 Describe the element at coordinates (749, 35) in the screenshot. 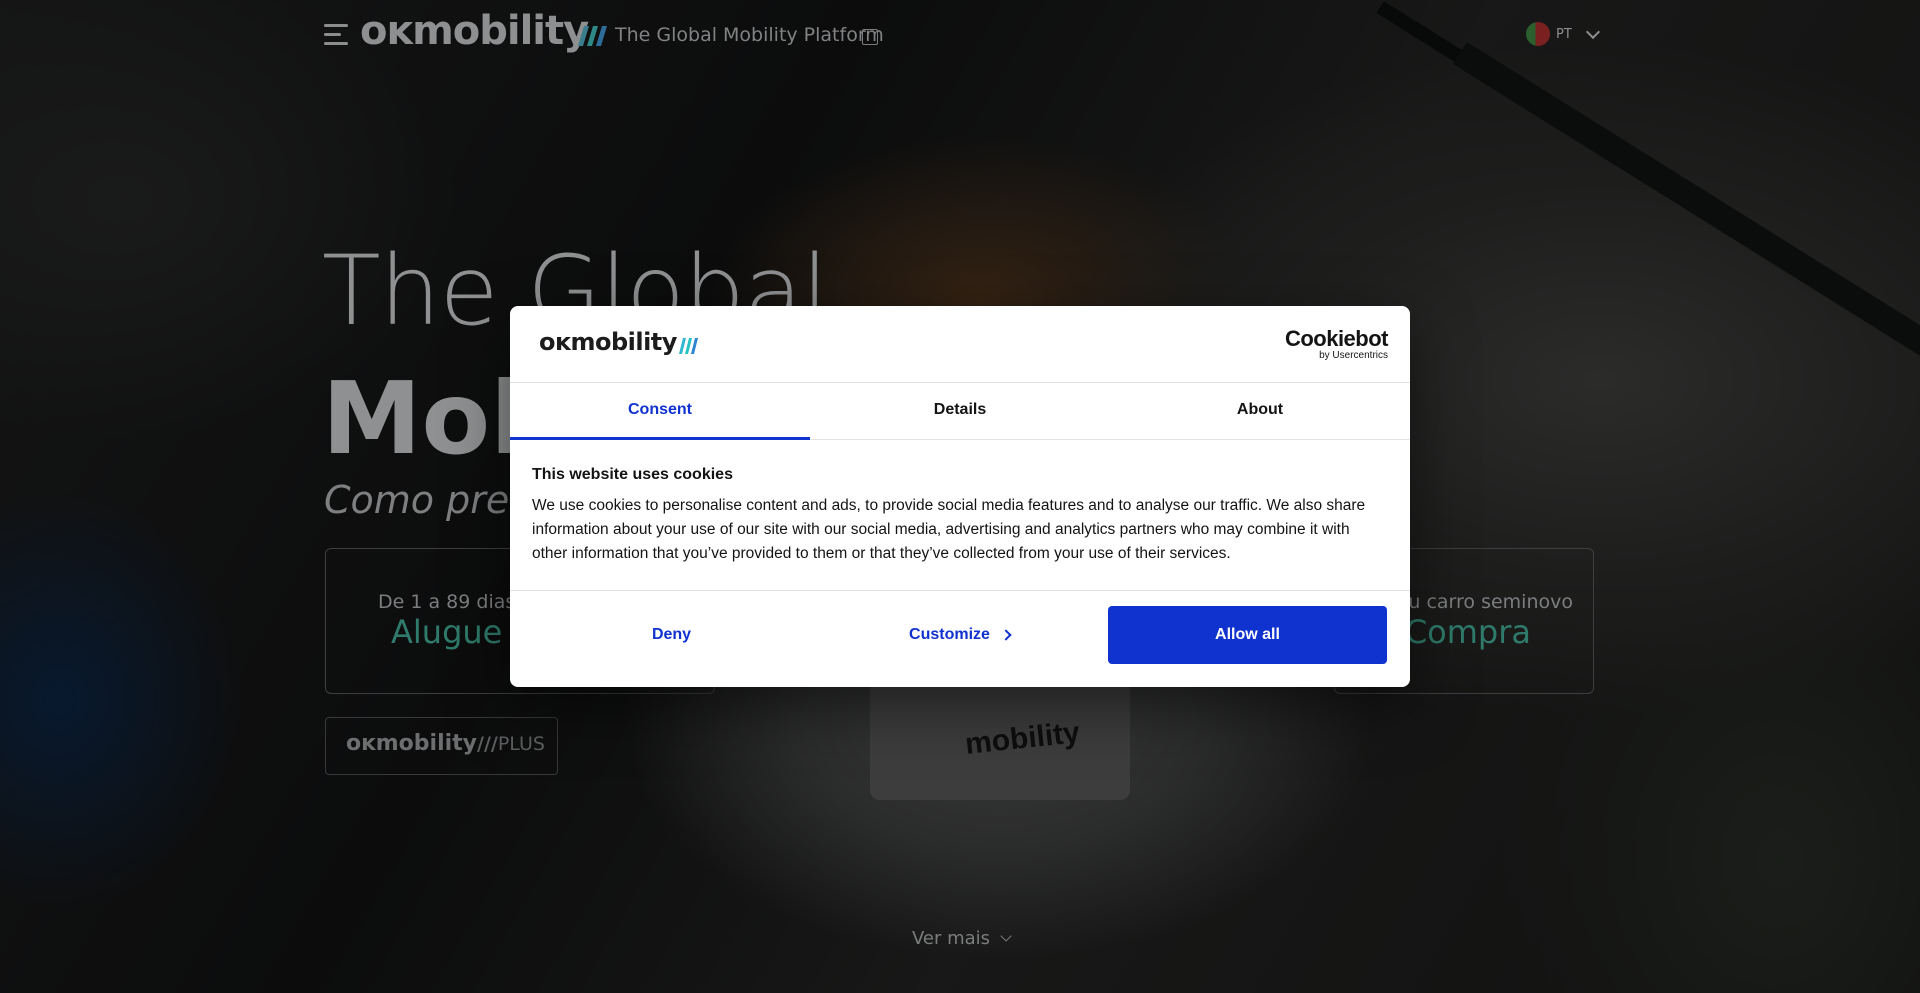

I see `platform-tagline: The Global Mobility Platform` at that location.